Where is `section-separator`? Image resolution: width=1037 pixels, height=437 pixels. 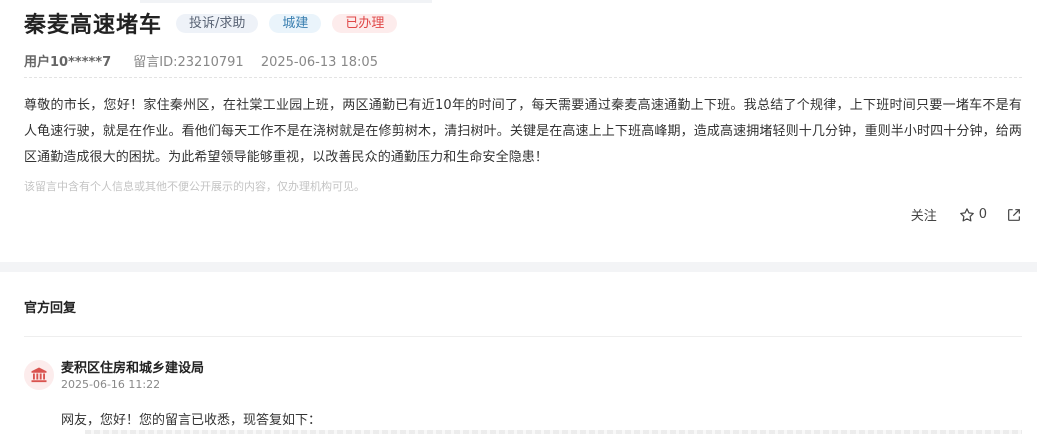
section-separator is located at coordinates (518, 267).